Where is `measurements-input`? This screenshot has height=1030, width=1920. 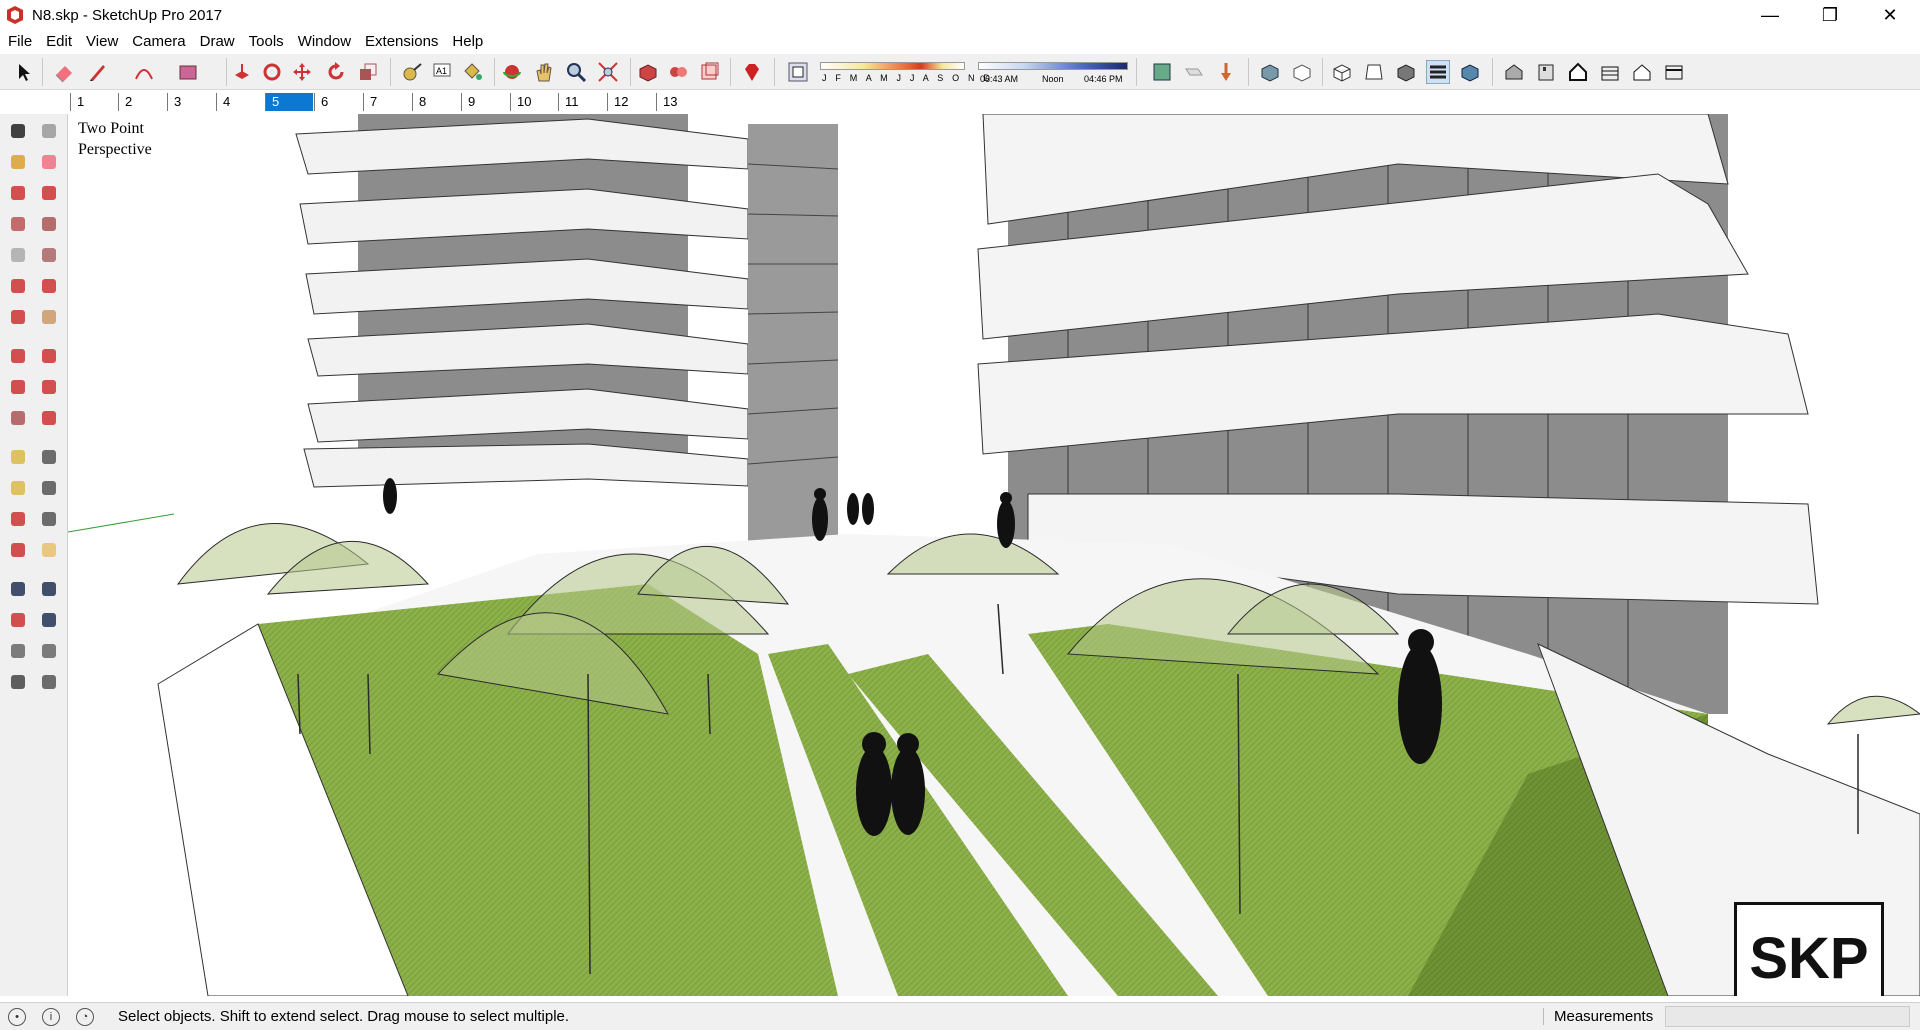
measurements-input is located at coordinates (1787, 1016).